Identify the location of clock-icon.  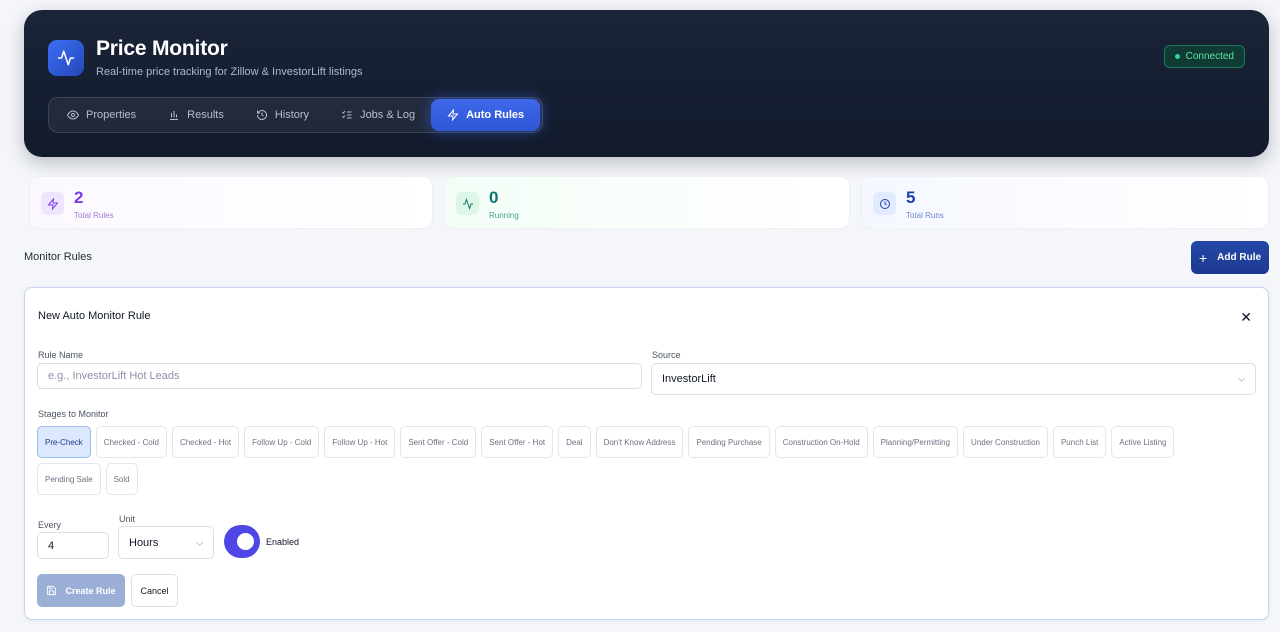
(884, 203).